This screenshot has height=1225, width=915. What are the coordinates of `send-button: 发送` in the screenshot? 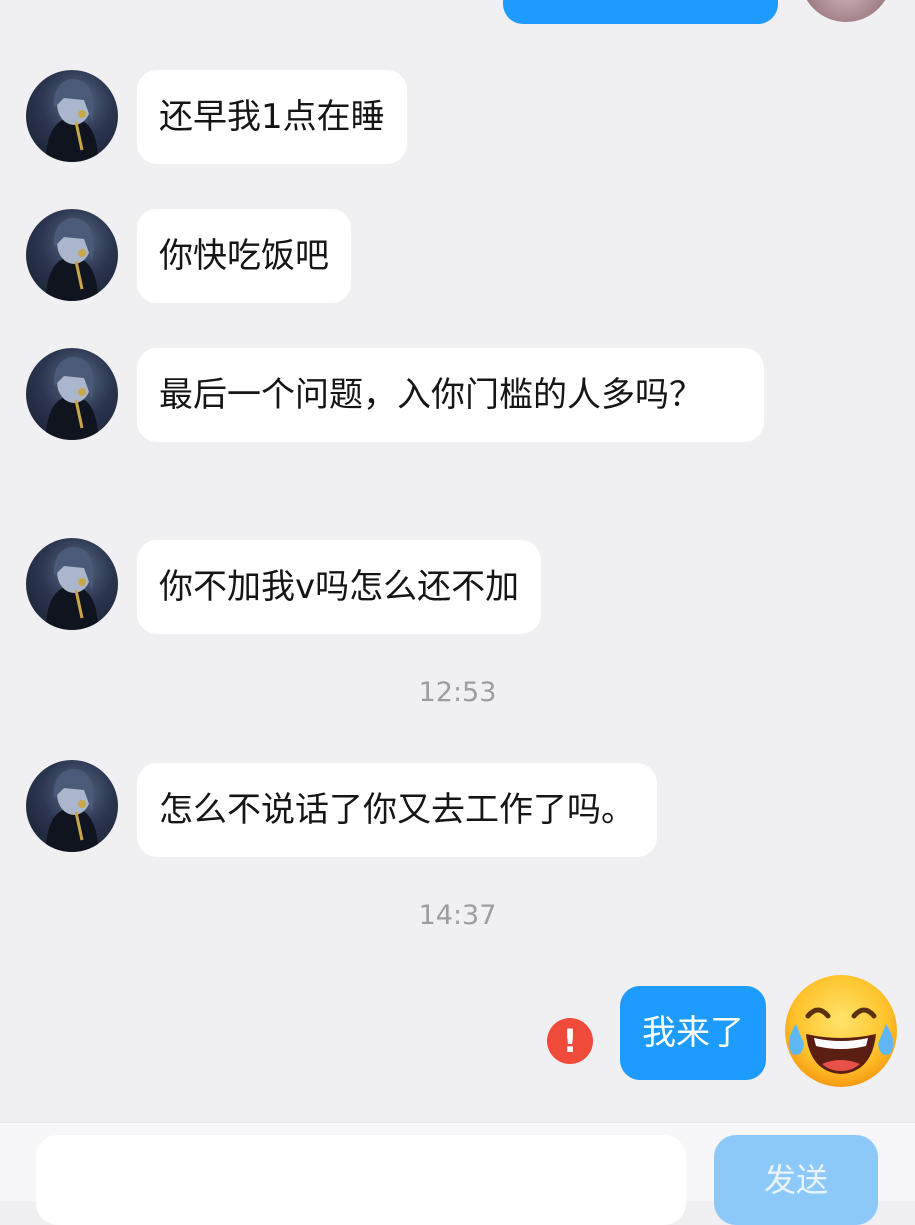 It's located at (796, 1180).